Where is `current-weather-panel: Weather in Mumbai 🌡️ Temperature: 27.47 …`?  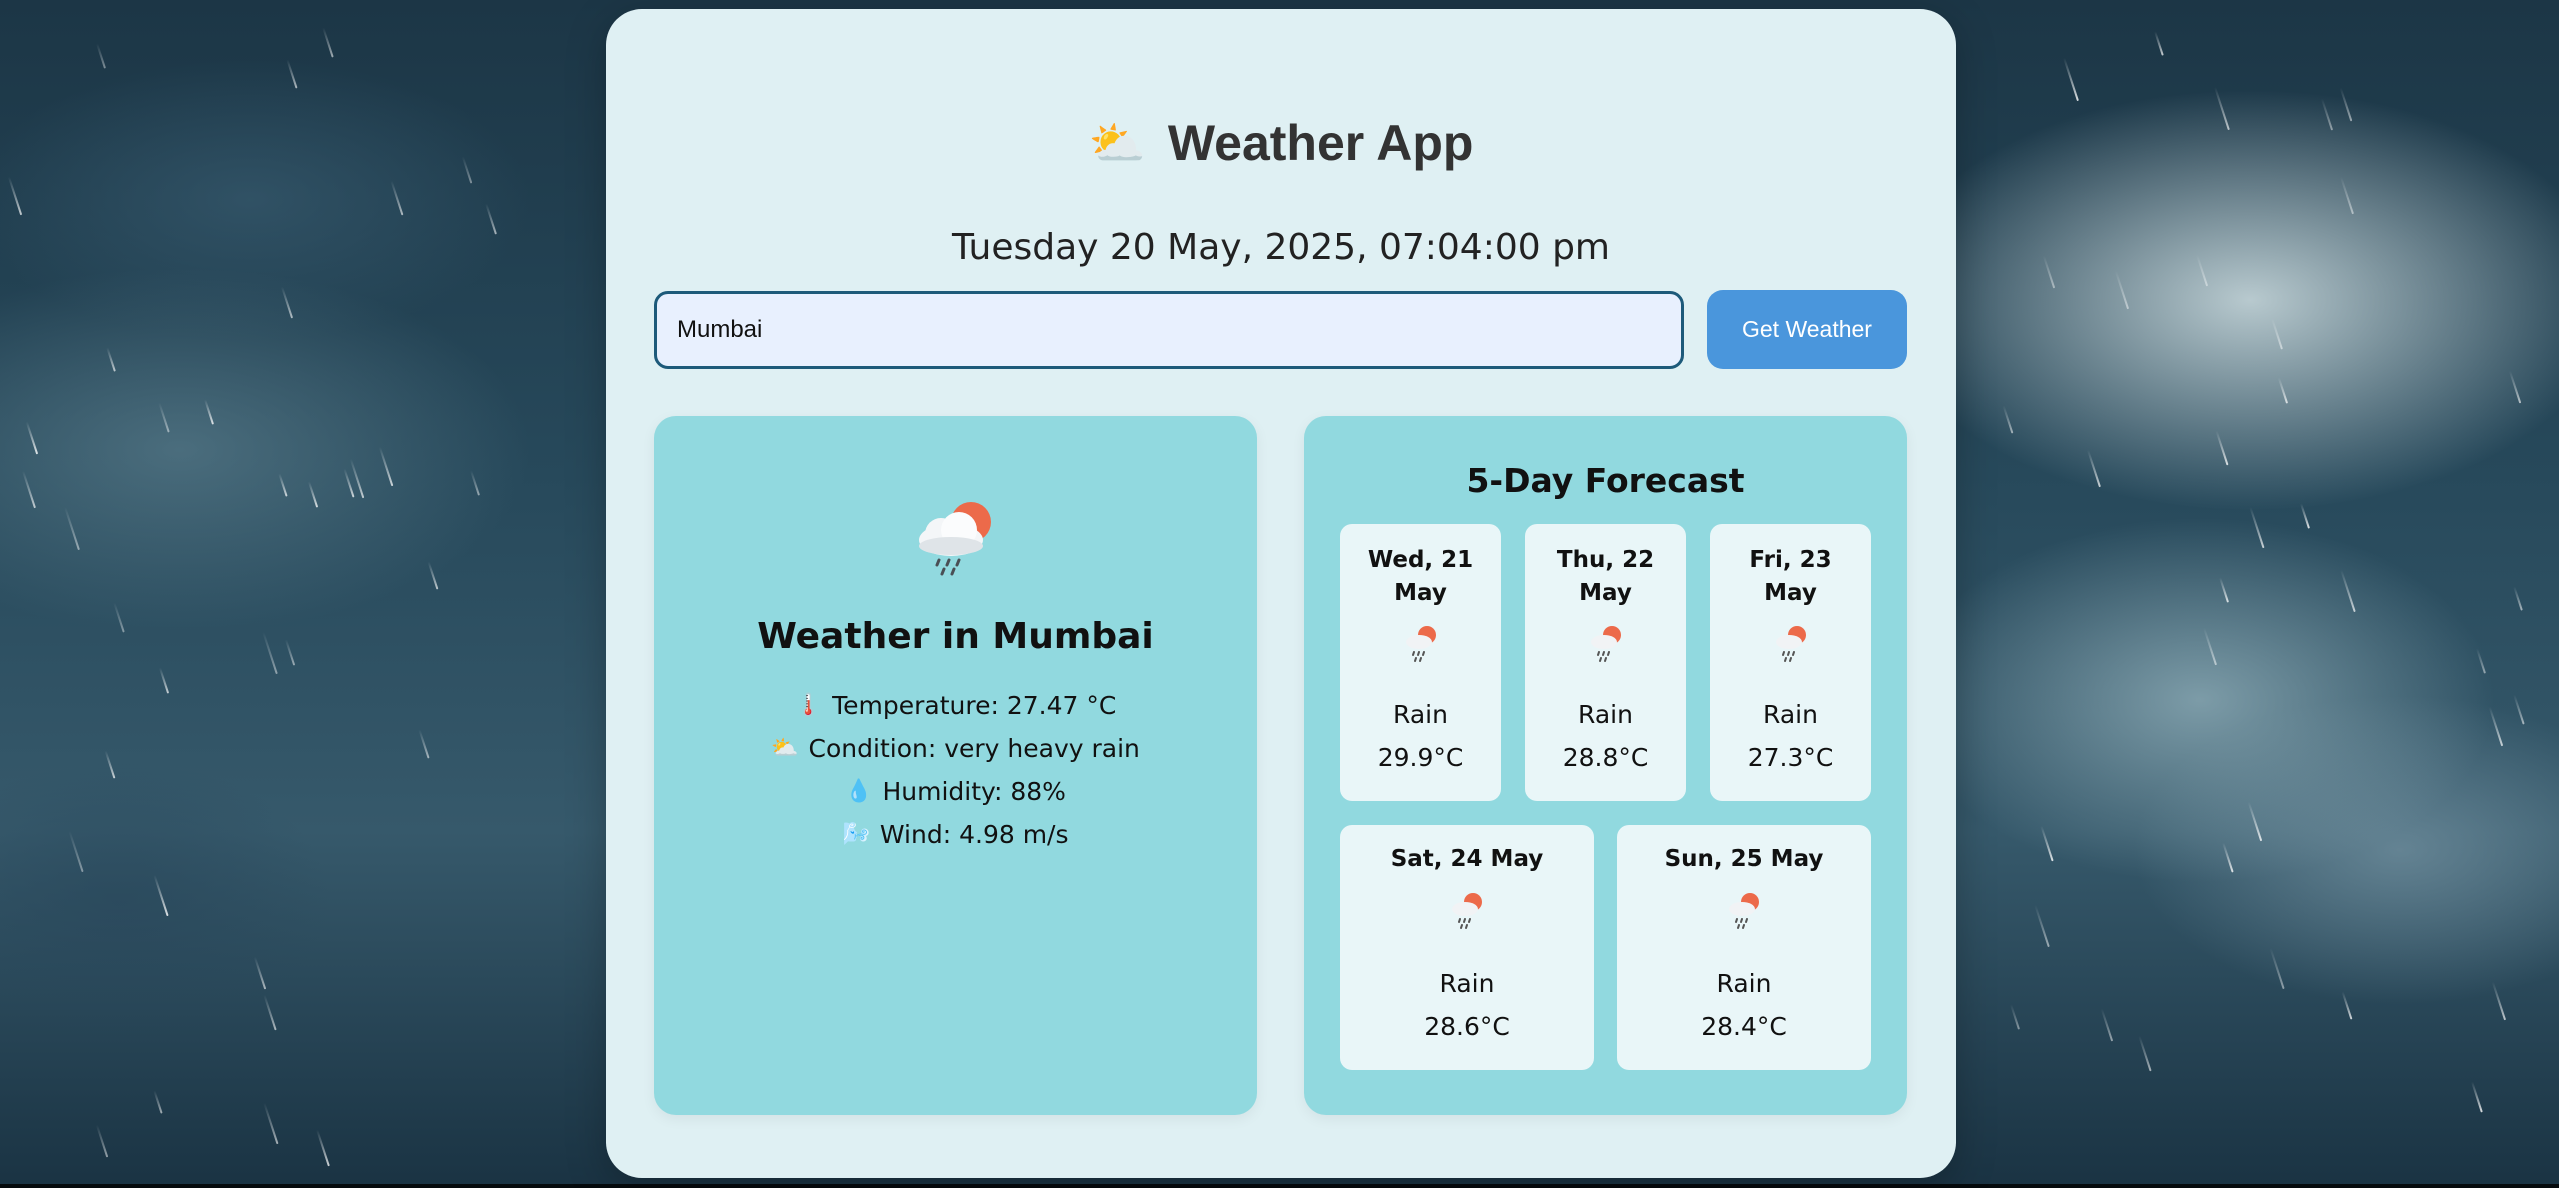
current-weather-panel: Weather in Mumbai 🌡️ Temperature: 27.47 … is located at coordinates (955, 765).